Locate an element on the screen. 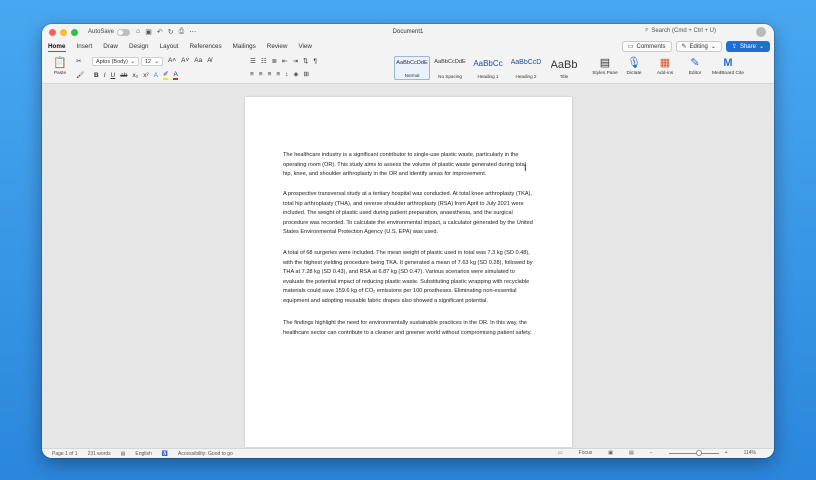 The image size is (816, 480). sort-icon: ⇅ is located at coordinates (305, 61).